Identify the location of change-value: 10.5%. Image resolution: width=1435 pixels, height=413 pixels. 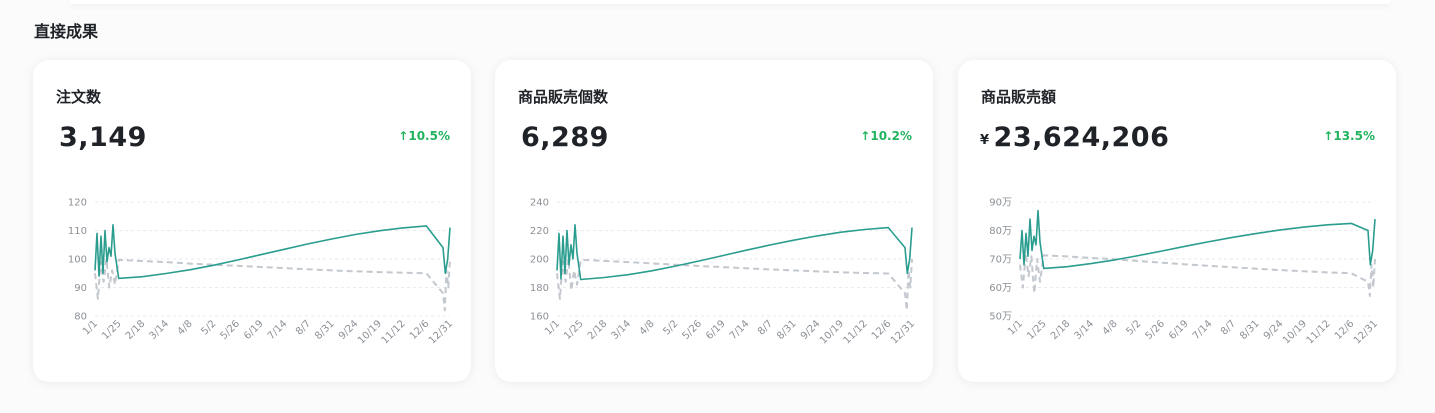
(429, 136).